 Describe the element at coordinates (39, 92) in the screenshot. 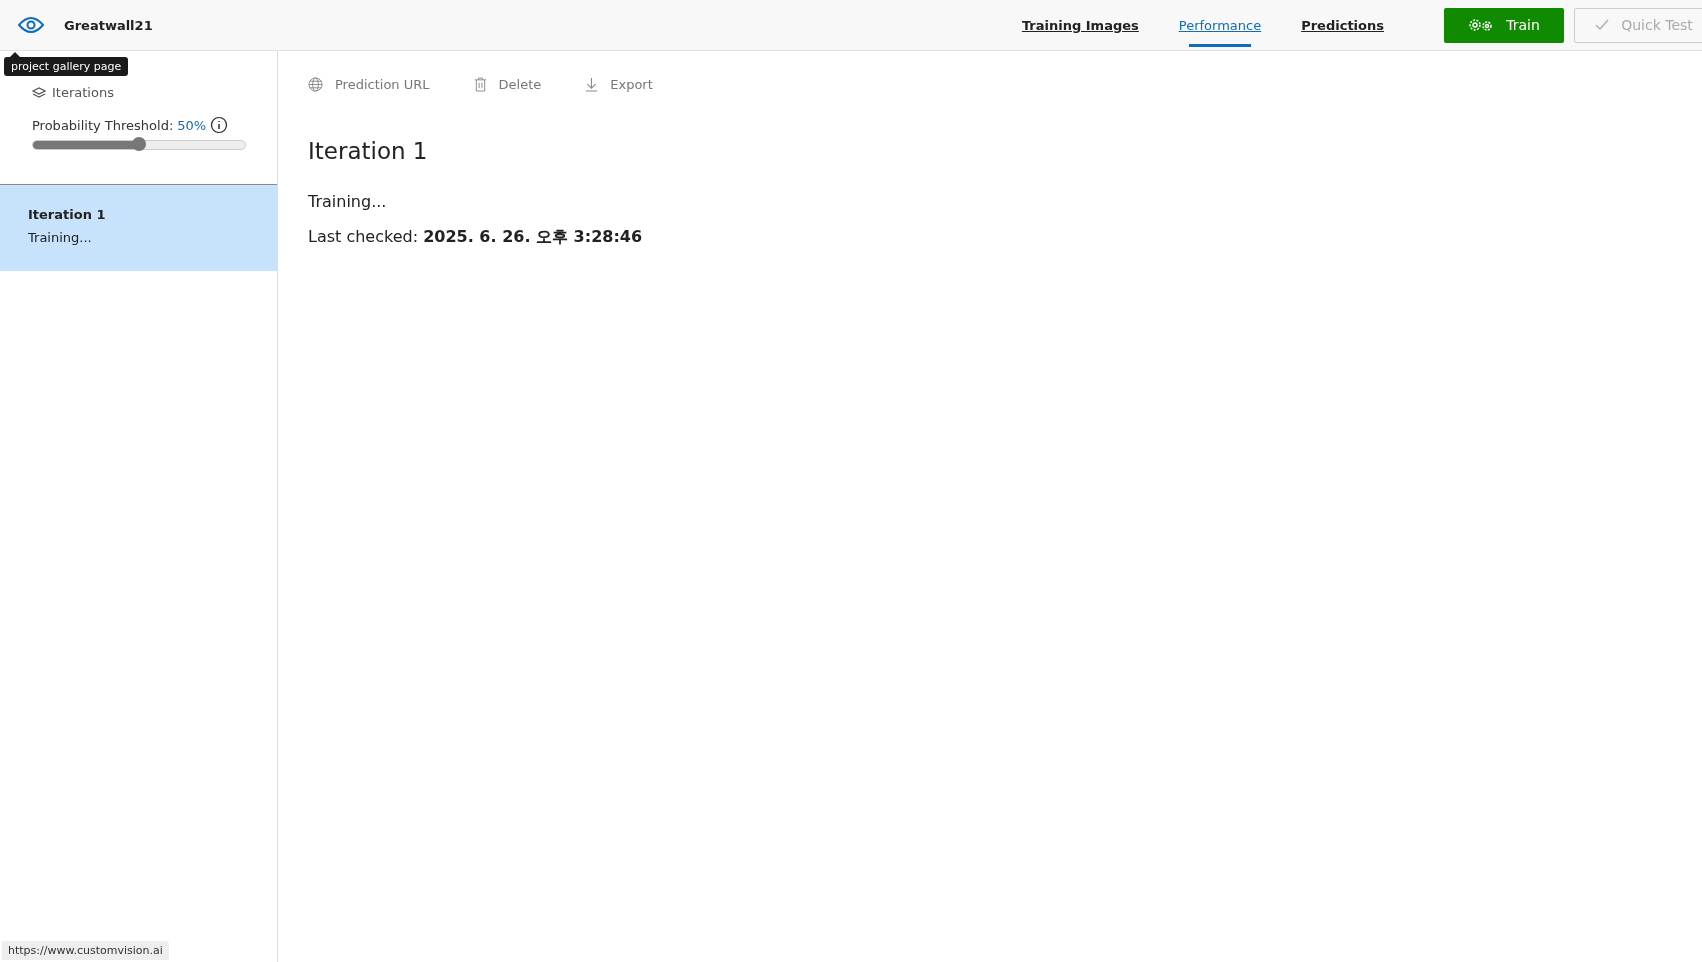

I see `layers-icon` at that location.